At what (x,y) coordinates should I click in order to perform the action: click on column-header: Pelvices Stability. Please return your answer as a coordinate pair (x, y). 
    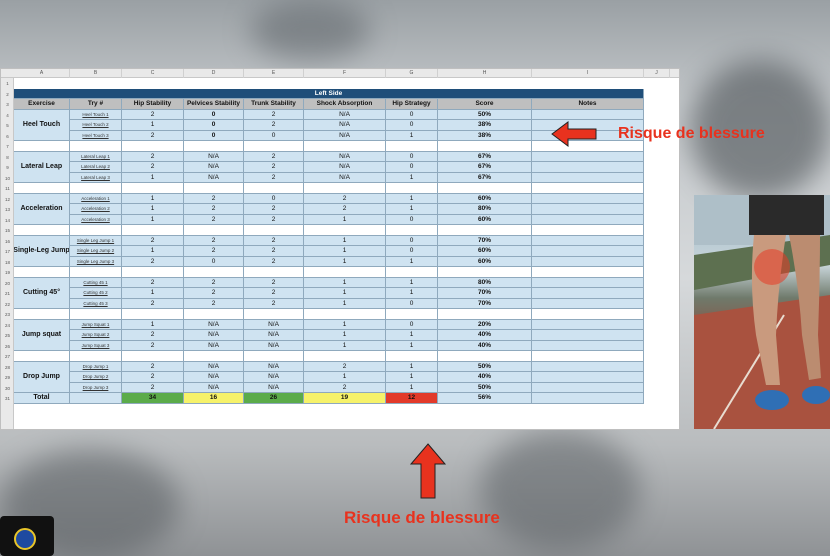
    Looking at the image, I should click on (214, 104).